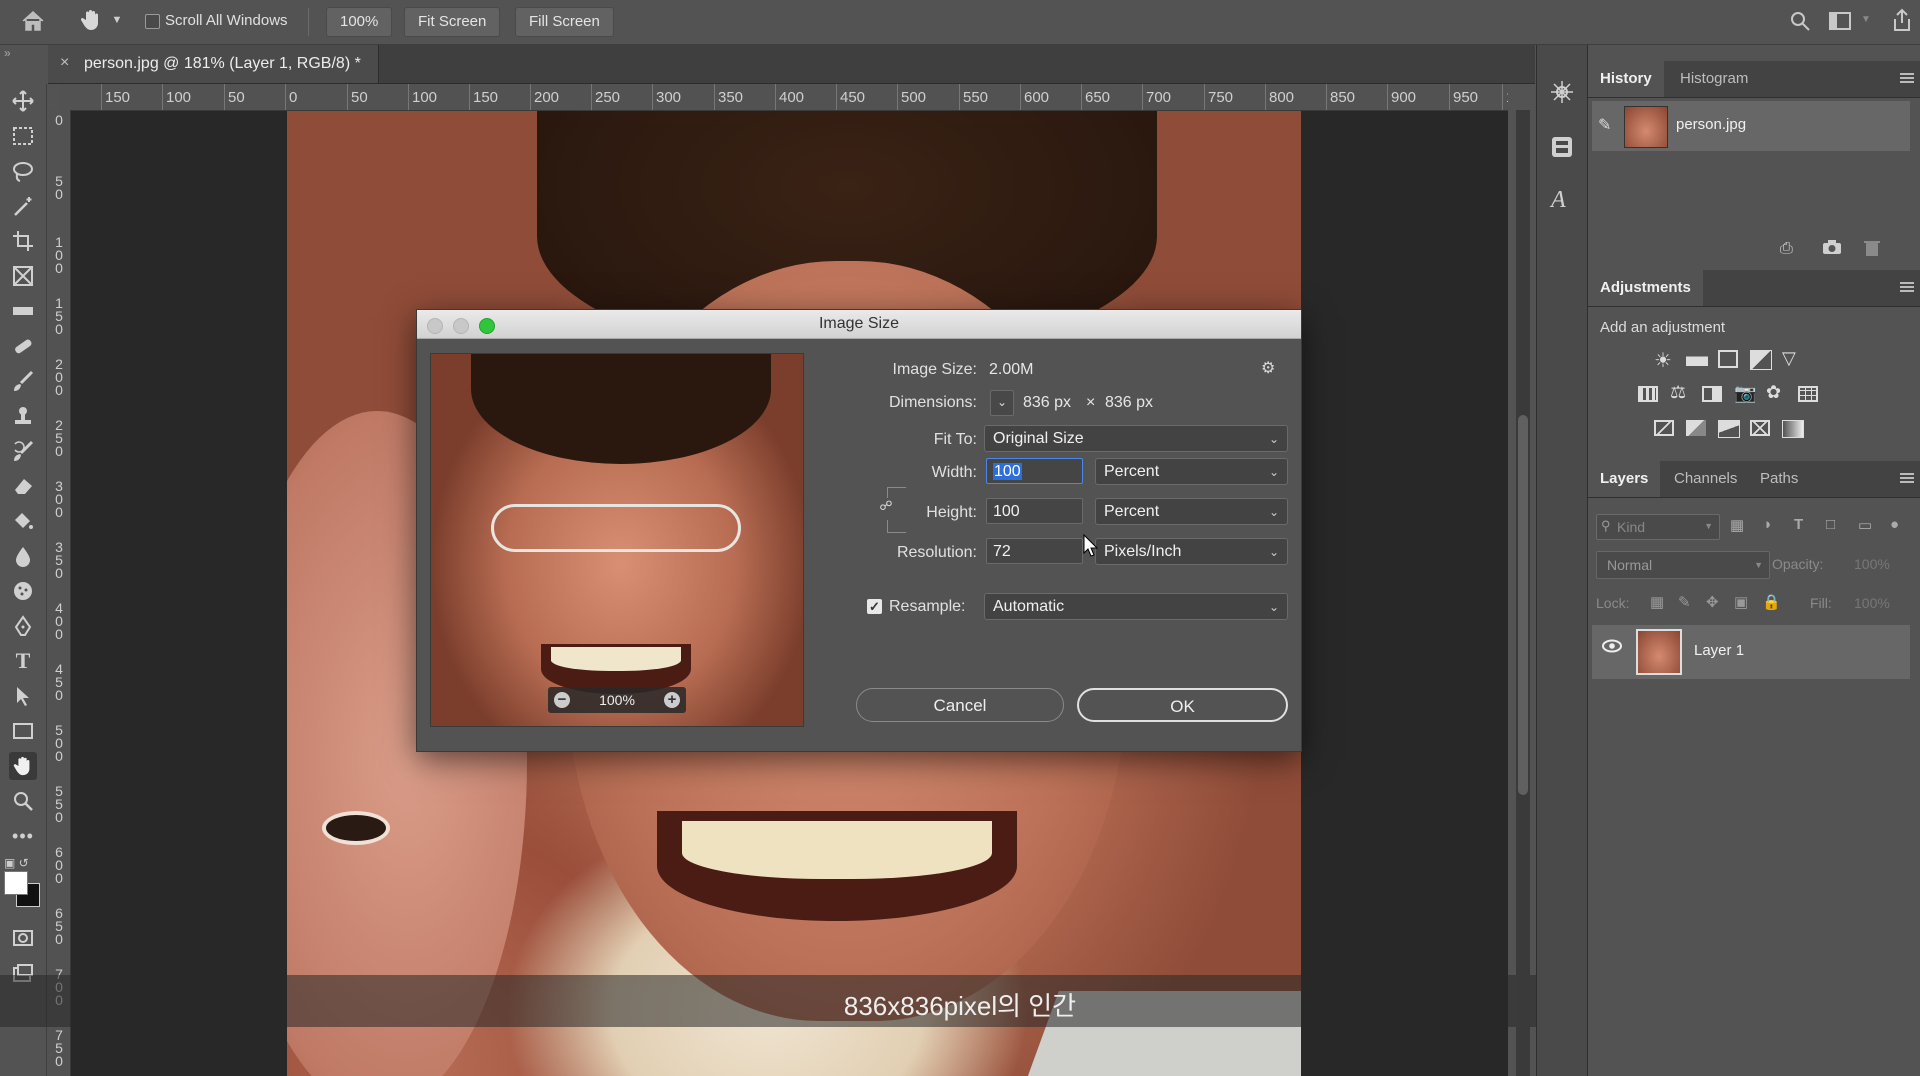  I want to click on zoom-100-button: 100%, so click(359, 22).